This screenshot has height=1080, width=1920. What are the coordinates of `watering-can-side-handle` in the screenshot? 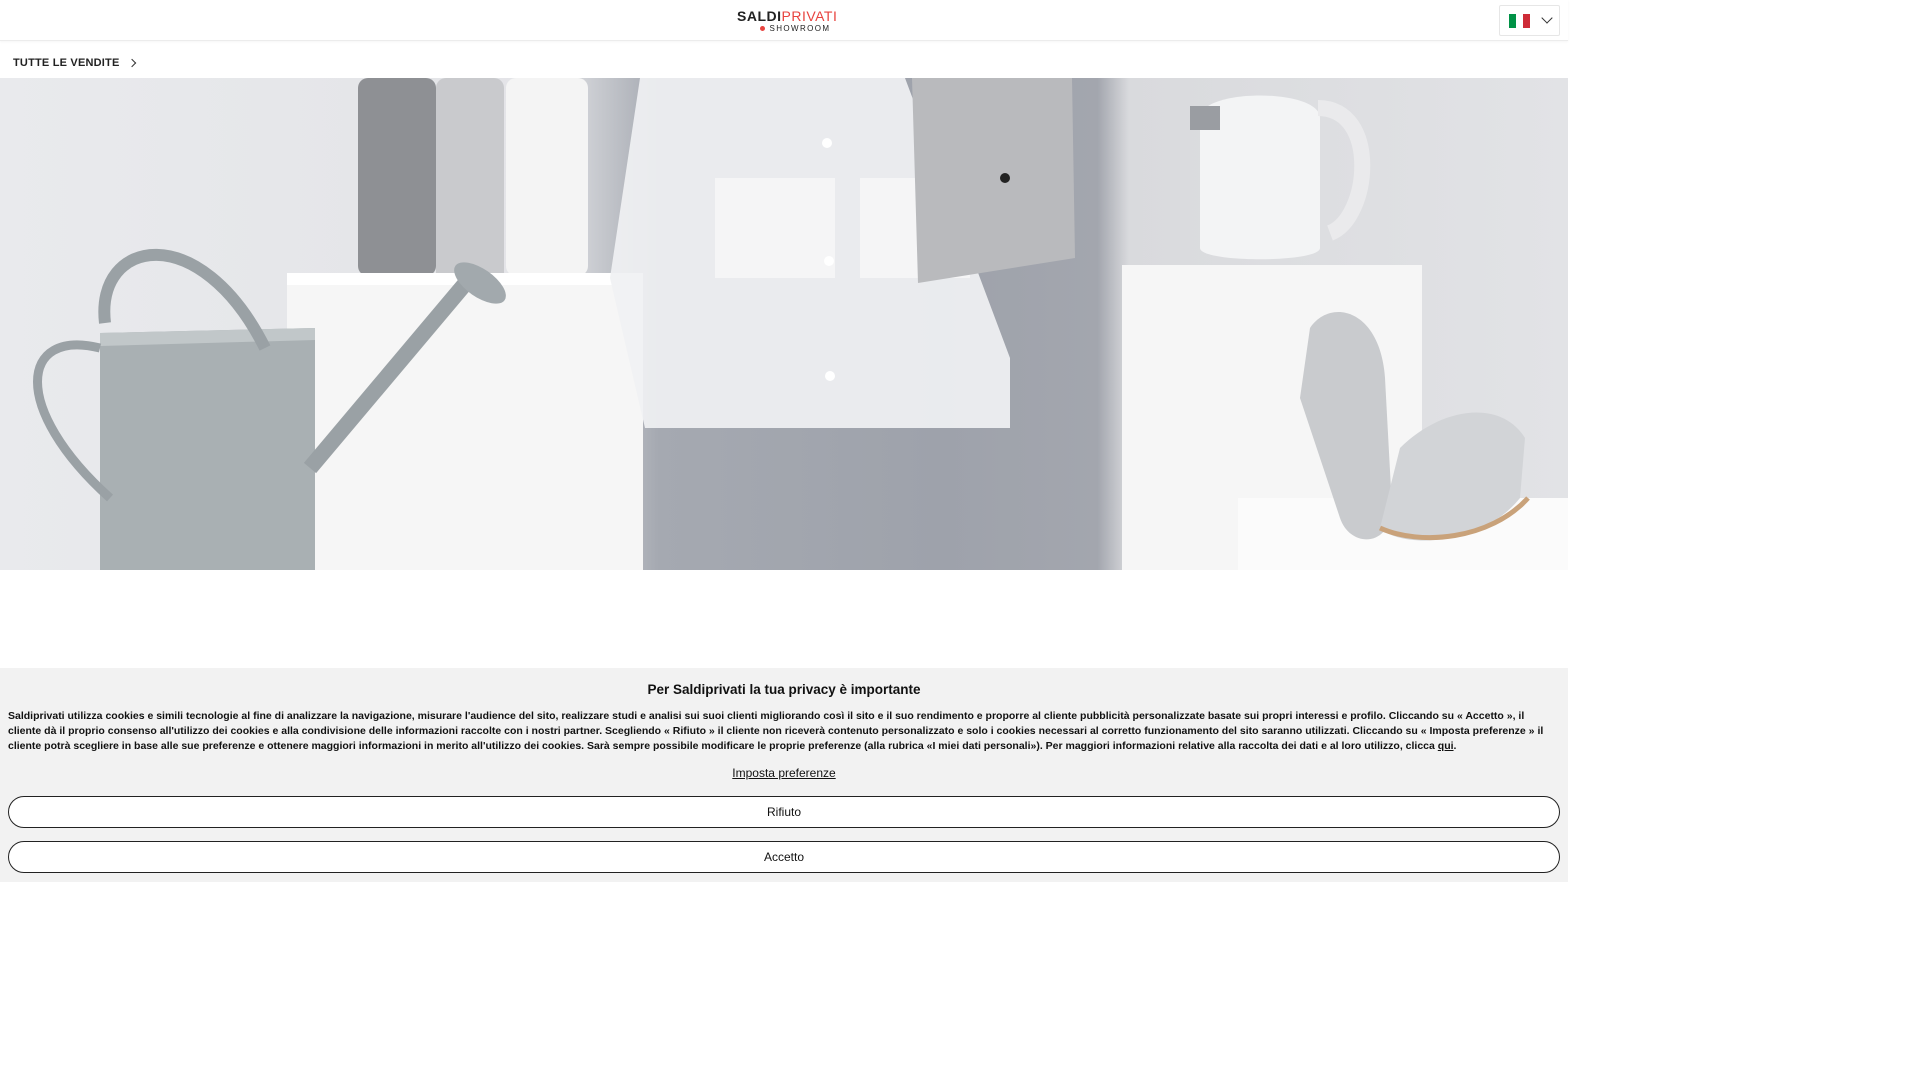 It's located at (73, 421).